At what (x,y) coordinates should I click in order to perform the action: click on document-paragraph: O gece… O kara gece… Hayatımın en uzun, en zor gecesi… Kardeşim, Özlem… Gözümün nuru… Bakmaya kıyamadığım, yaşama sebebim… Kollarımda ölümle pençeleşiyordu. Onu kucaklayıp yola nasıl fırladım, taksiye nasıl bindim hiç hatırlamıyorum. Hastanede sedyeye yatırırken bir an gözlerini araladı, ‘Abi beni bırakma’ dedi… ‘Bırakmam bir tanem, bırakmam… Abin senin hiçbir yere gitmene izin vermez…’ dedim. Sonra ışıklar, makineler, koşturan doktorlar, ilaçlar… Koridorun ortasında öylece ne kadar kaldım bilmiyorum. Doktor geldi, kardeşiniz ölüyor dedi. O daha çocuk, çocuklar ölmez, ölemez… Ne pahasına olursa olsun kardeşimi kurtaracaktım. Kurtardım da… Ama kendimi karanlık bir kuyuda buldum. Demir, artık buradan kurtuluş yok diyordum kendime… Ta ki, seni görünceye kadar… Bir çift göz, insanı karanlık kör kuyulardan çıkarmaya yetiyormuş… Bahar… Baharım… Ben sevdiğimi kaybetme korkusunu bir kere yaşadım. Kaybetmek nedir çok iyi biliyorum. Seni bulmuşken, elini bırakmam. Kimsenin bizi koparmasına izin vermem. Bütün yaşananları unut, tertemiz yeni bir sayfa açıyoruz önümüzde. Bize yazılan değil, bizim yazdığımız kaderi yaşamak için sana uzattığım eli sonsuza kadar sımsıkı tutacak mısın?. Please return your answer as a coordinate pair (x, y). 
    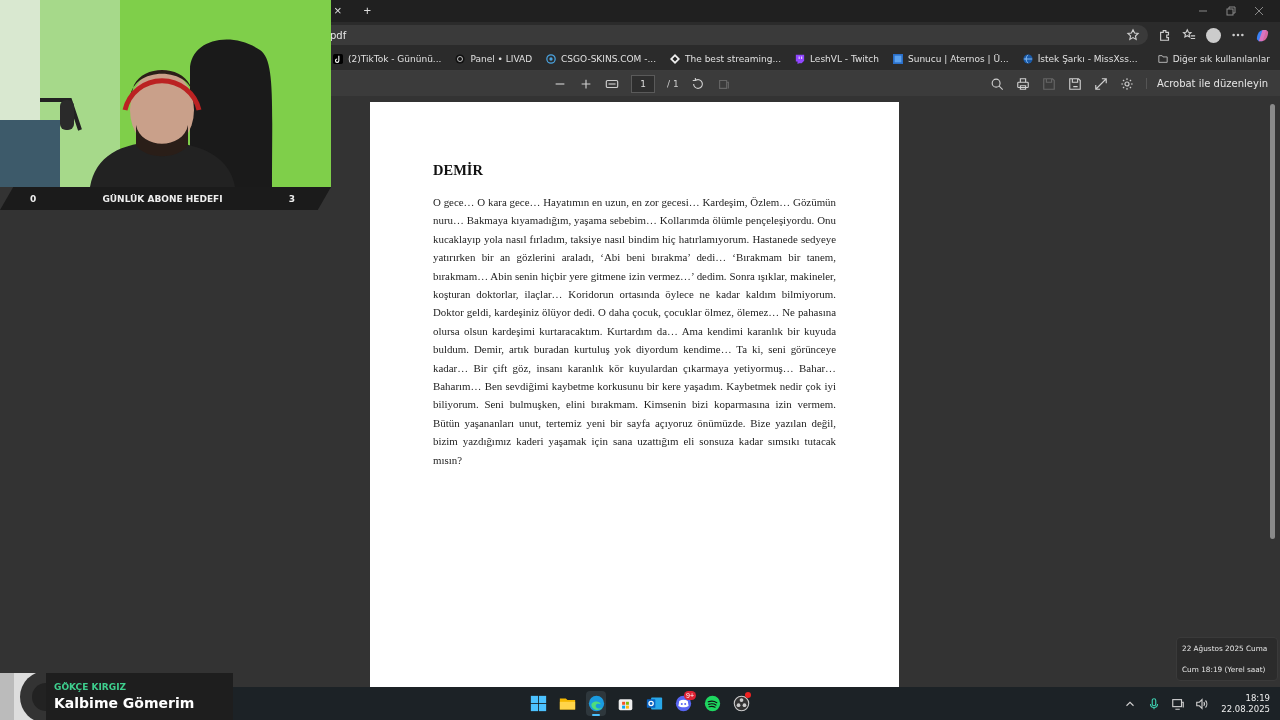
    Looking at the image, I should click on (634, 331).